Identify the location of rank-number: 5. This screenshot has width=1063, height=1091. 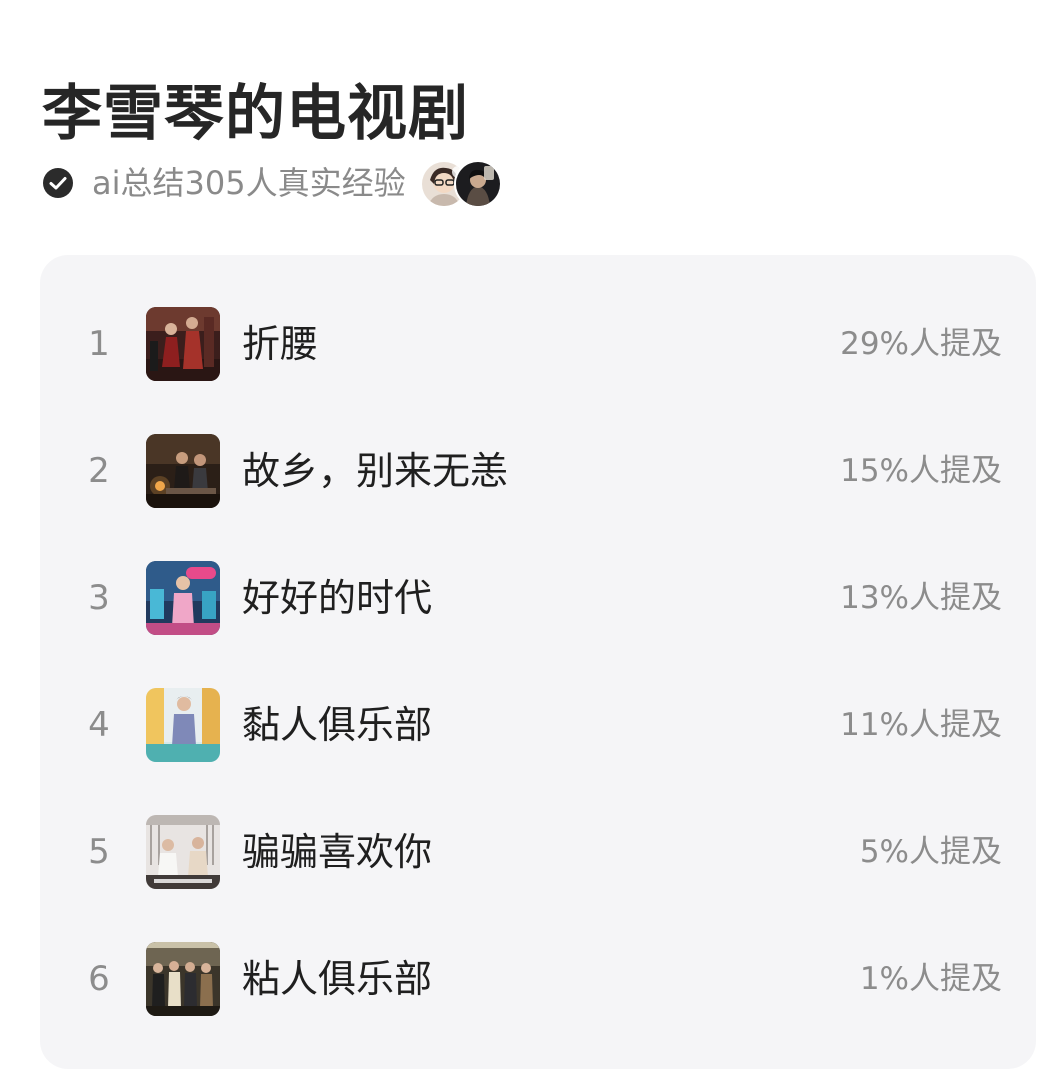
(99, 852).